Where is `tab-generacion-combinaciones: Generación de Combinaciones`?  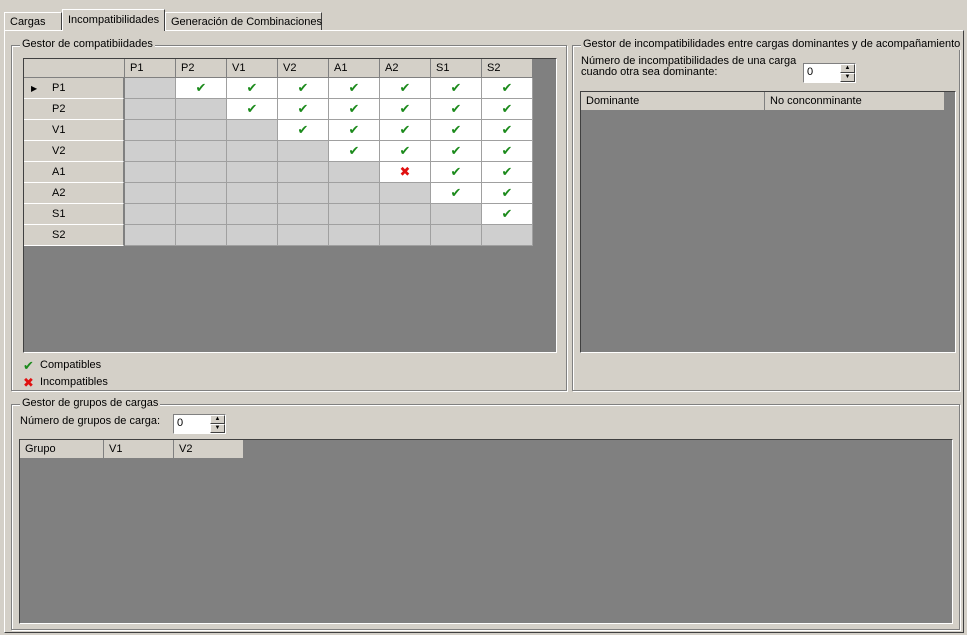 tab-generacion-combinaciones: Generación de Combinaciones is located at coordinates (243, 21).